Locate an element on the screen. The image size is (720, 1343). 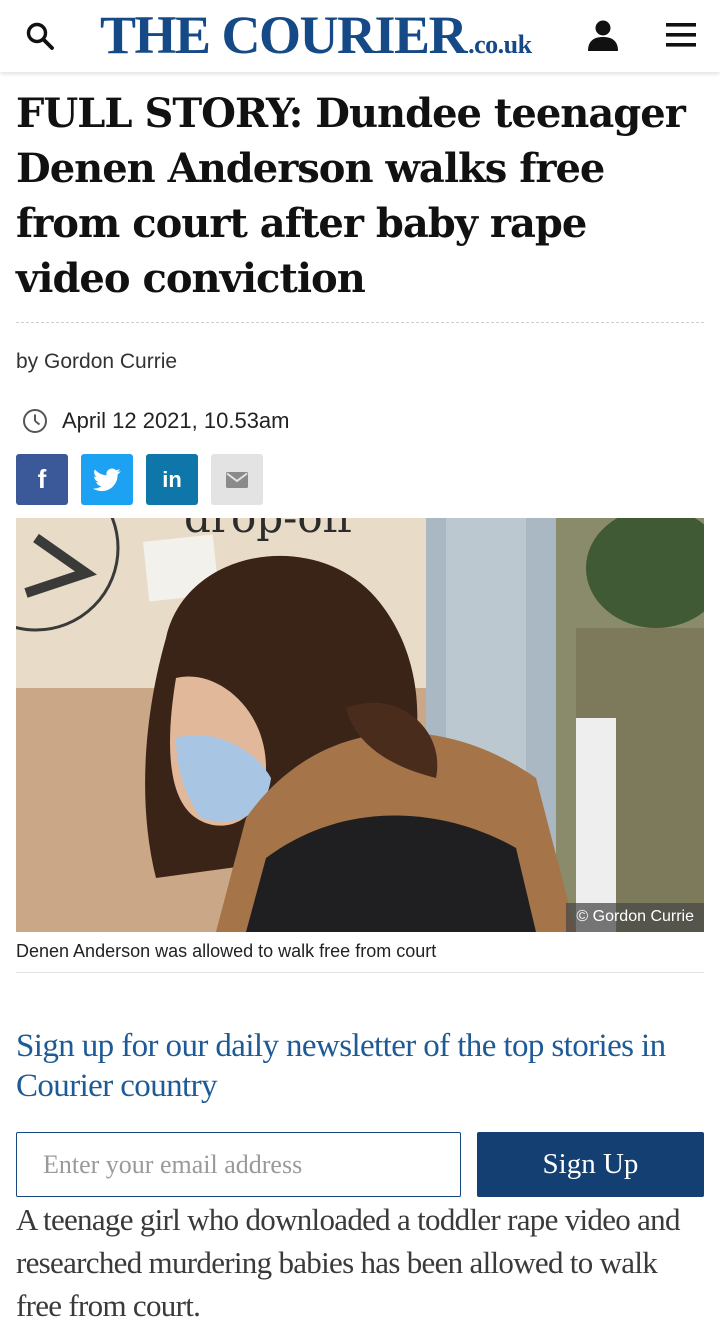
date-text: April 12 2021, 10.53am is located at coordinates (176, 420).